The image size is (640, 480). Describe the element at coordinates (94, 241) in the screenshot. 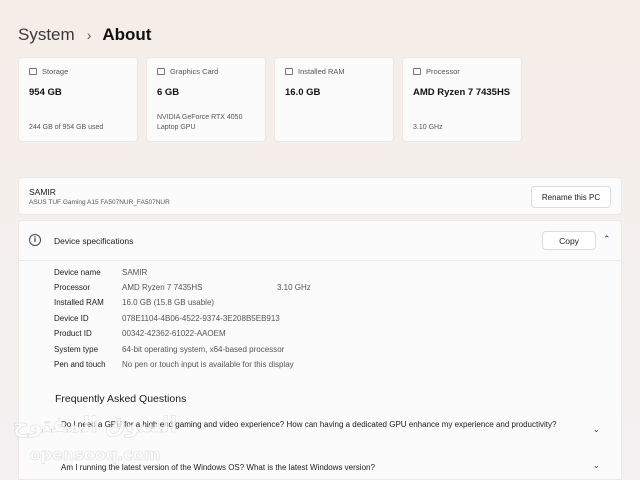

I see `device-specifications-title: Device specifications` at that location.